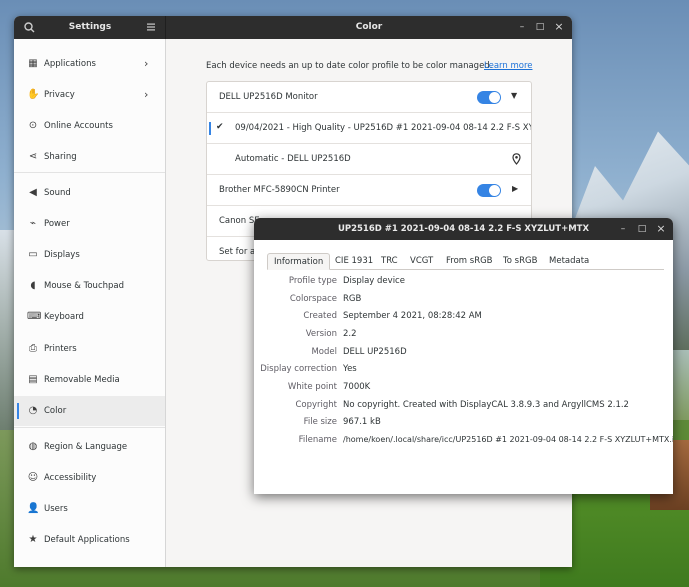 Image resolution: width=689 pixels, height=587 pixels. I want to click on sidebar-item-displays: ▭ Displays, so click(89, 255).